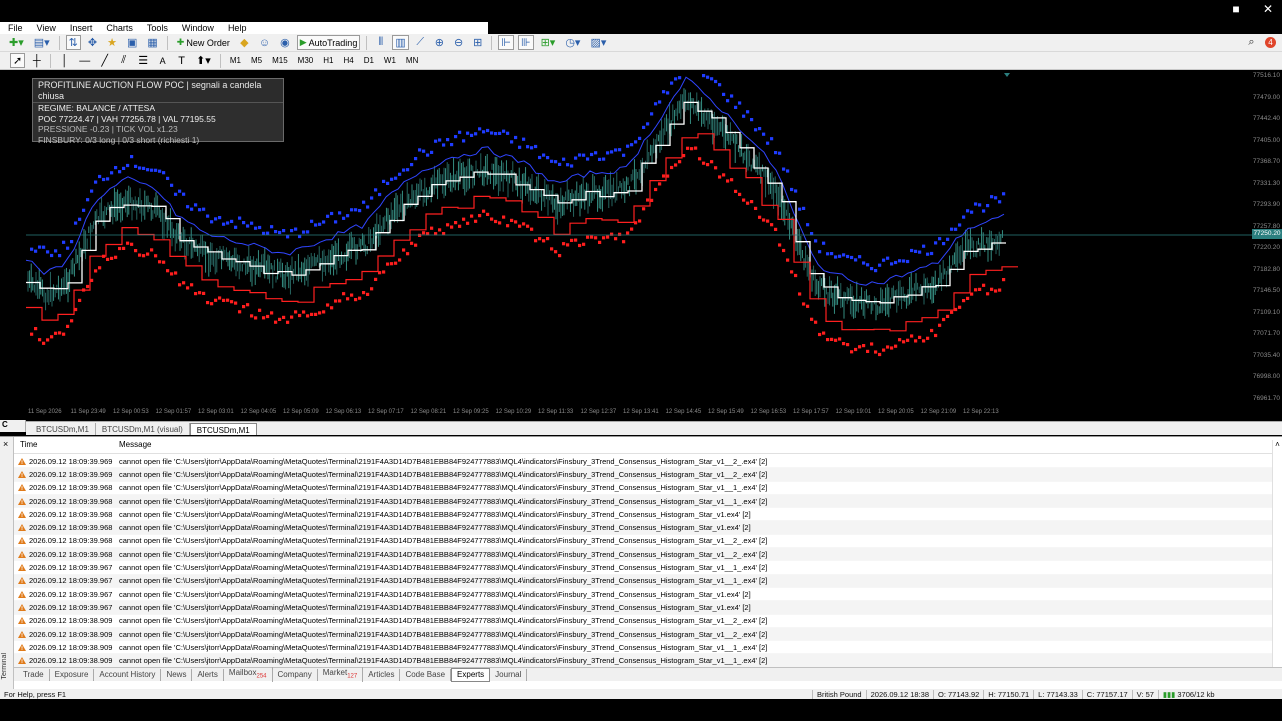 The width and height of the screenshot is (1282, 721). I want to click on menu-charts: Charts, so click(119, 28).